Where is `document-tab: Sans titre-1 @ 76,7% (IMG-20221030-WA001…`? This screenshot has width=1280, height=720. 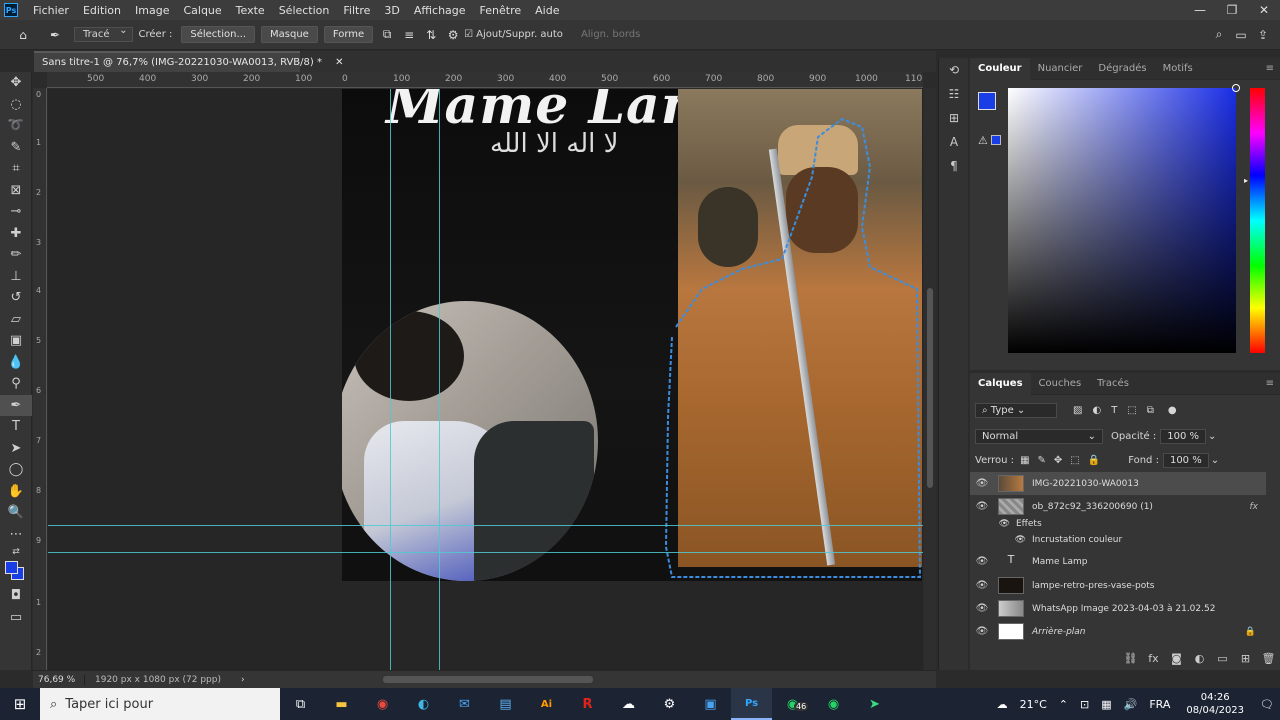 document-tab: Sans titre-1 @ 76,7% (IMG-20221030-WA001… is located at coordinates (189, 61).